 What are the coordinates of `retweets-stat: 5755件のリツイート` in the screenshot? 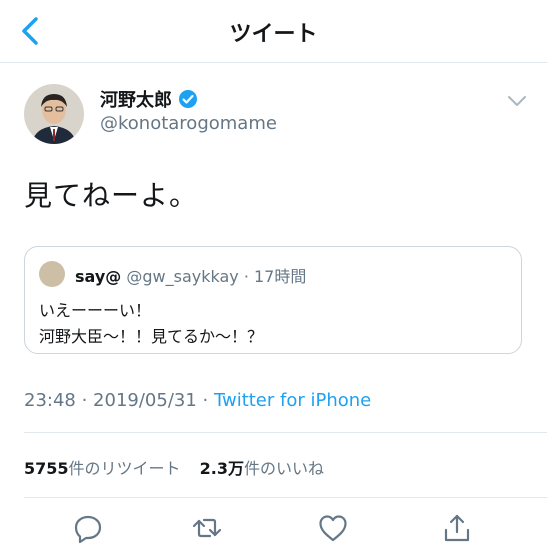 It's located at (102, 468).